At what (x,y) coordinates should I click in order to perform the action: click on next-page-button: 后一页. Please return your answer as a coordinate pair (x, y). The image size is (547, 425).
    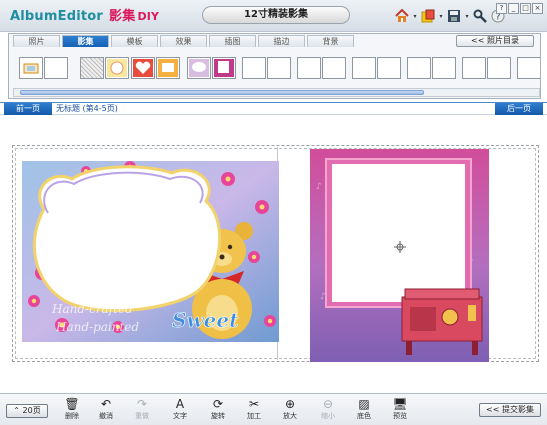
    Looking at the image, I should click on (519, 109).